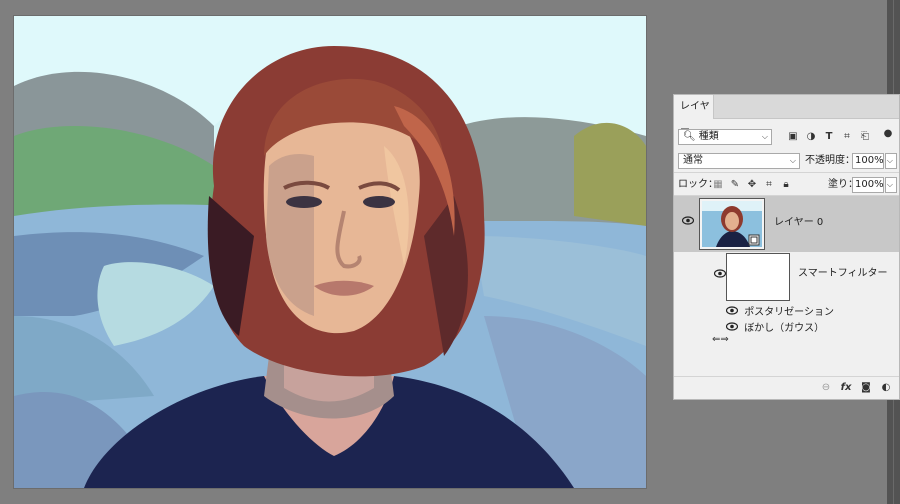 The image size is (900, 504). Describe the element at coordinates (693, 160) in the screenshot. I see `blend-mode-value: 通常` at that location.